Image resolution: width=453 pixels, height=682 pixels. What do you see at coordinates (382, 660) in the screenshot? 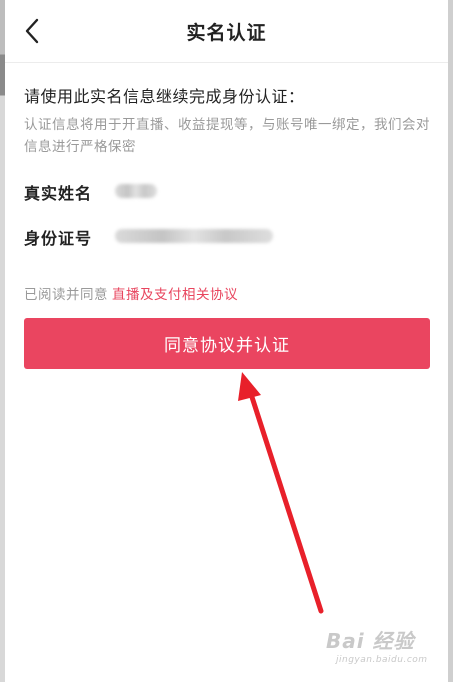
I see `watermark-url-text: jingyan.baidu.com` at bounding box center [382, 660].